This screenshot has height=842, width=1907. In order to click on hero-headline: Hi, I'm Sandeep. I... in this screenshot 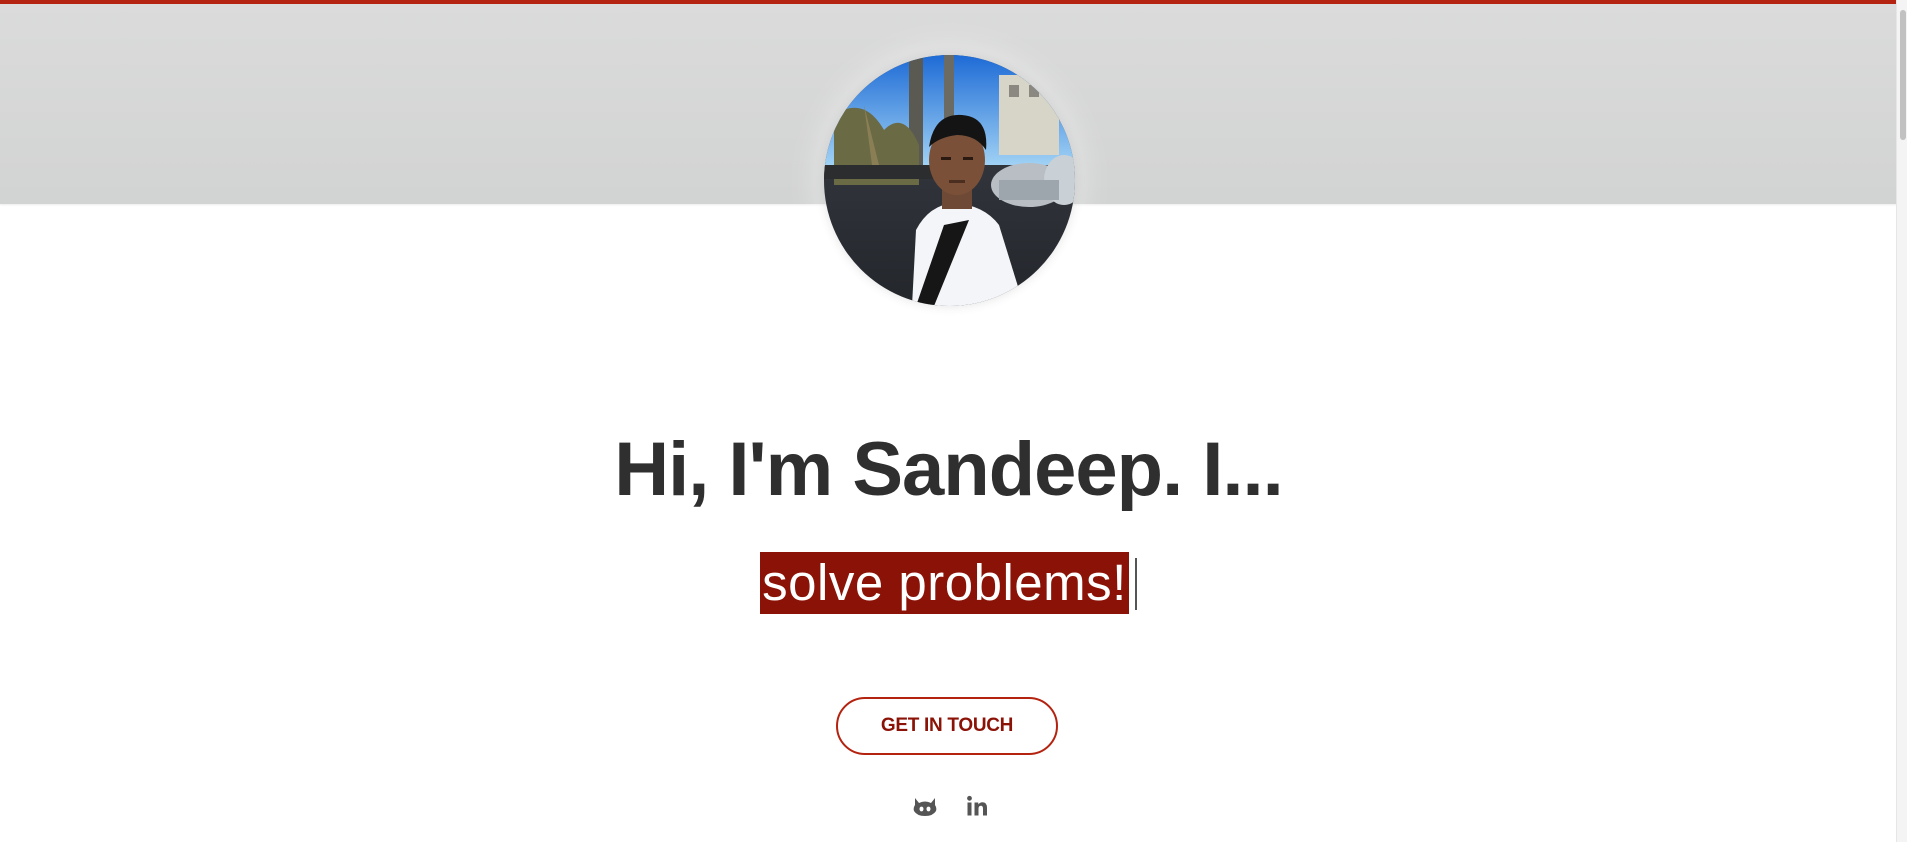, I will do `click(949, 469)`.